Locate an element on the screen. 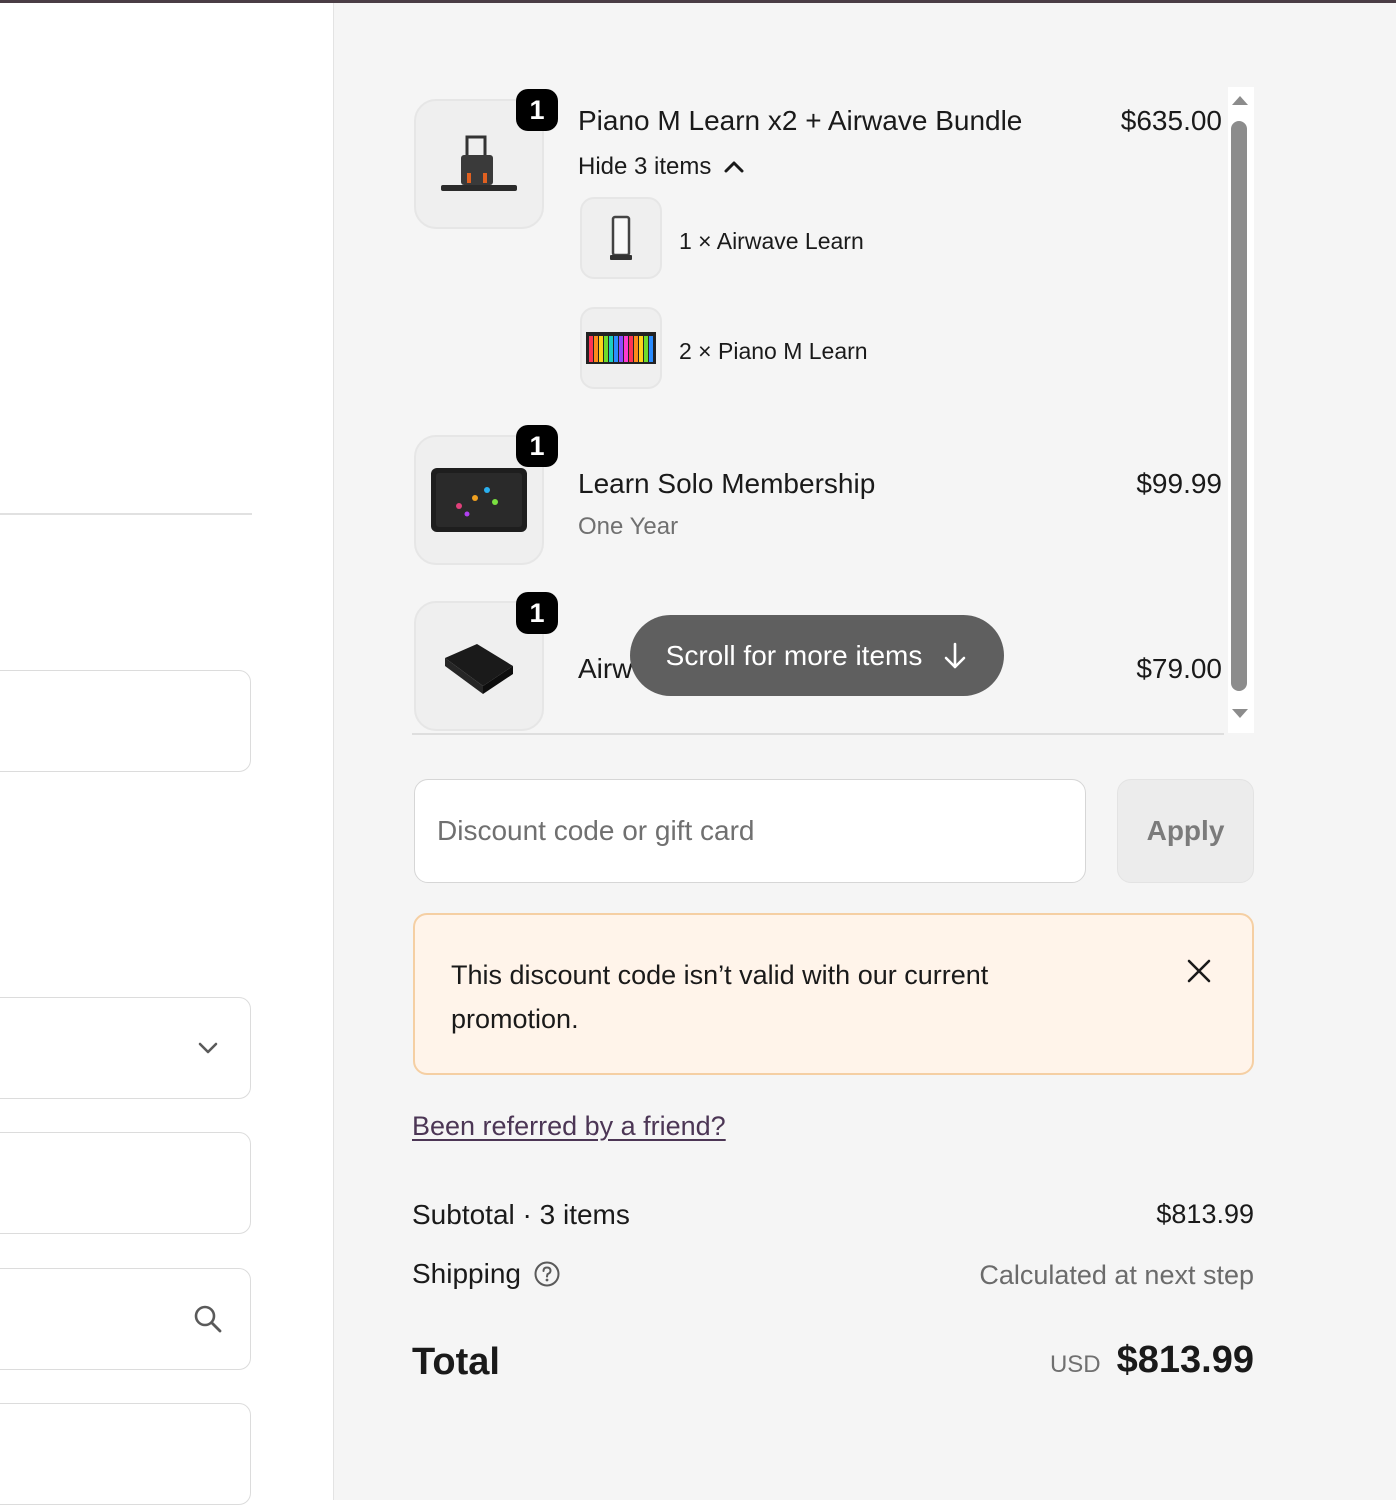 Image resolution: width=1396 pixels, height=1505 pixels. scroll-for-more-button: Scroll for more items is located at coordinates (817, 655).